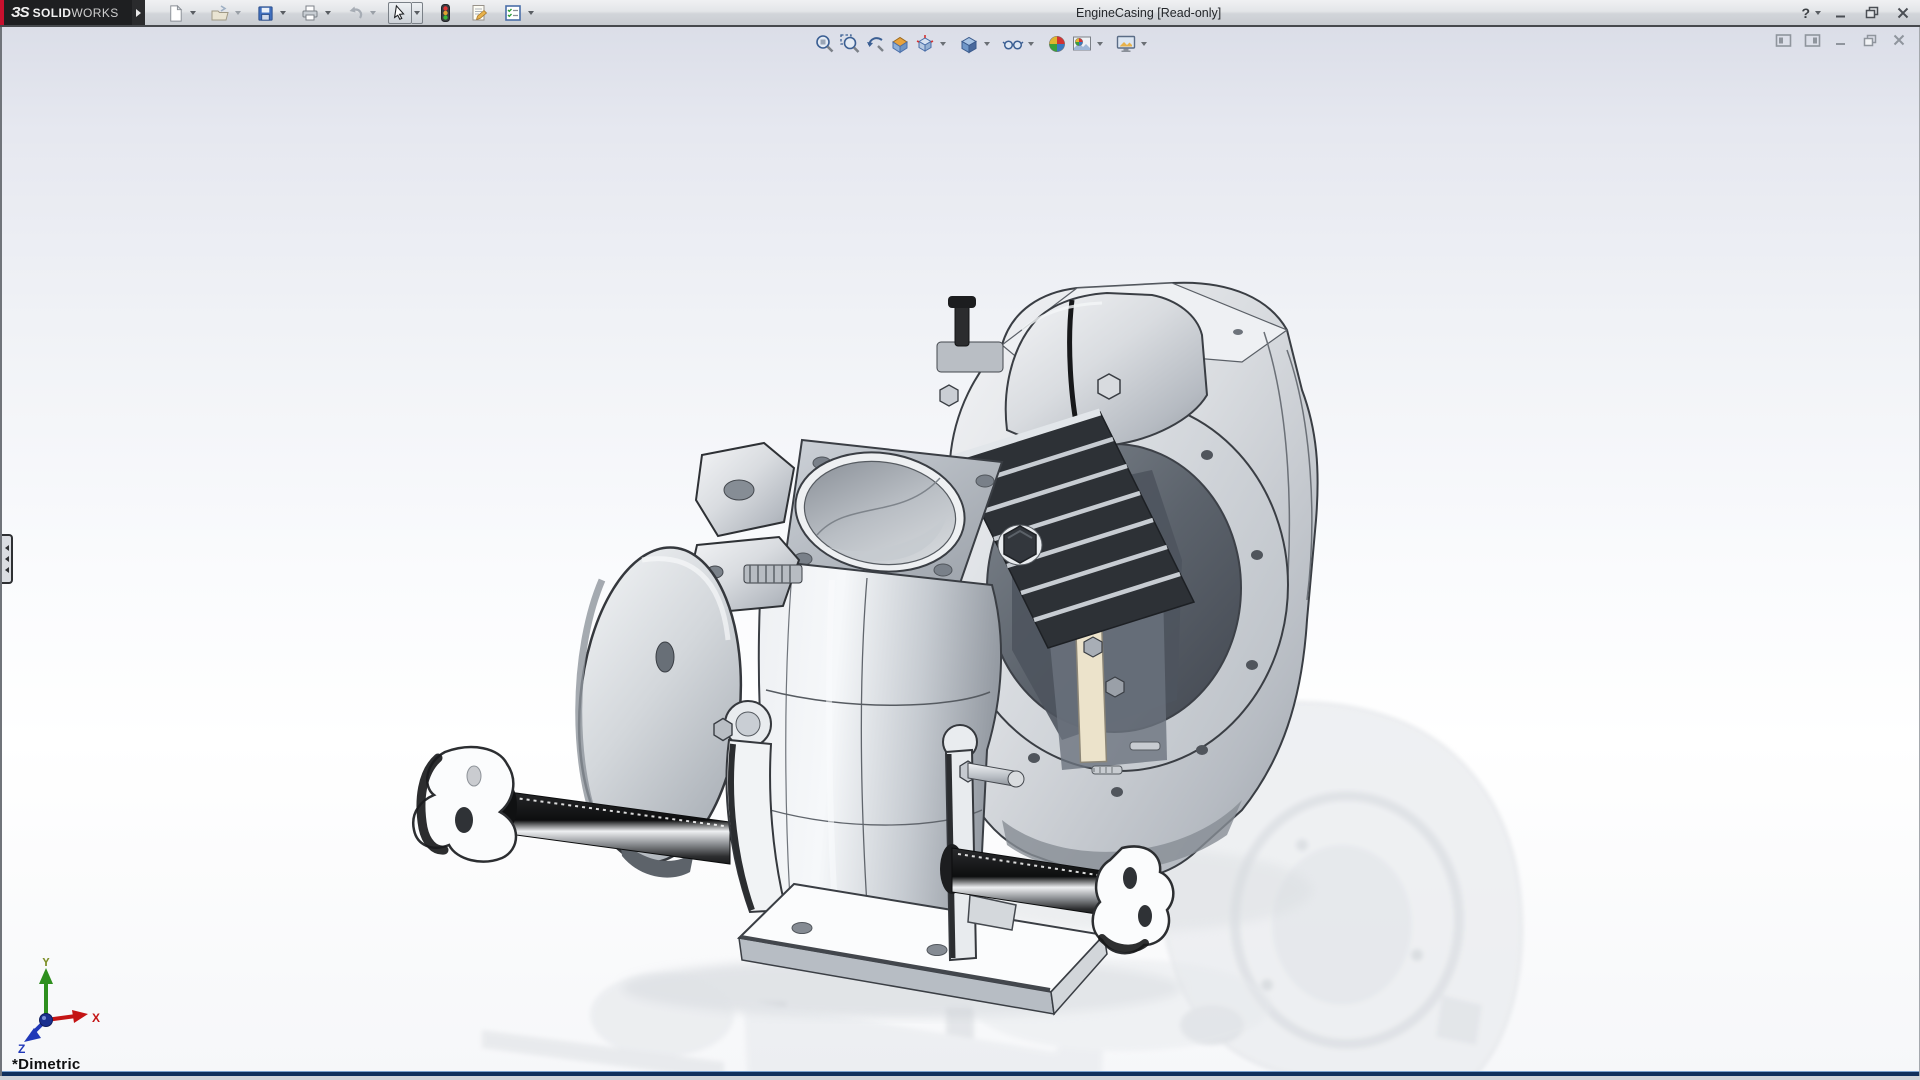 The width and height of the screenshot is (1920, 1080). What do you see at coordinates (20, 12) in the screenshot?
I see `ds-logo-mark: ЗS` at bounding box center [20, 12].